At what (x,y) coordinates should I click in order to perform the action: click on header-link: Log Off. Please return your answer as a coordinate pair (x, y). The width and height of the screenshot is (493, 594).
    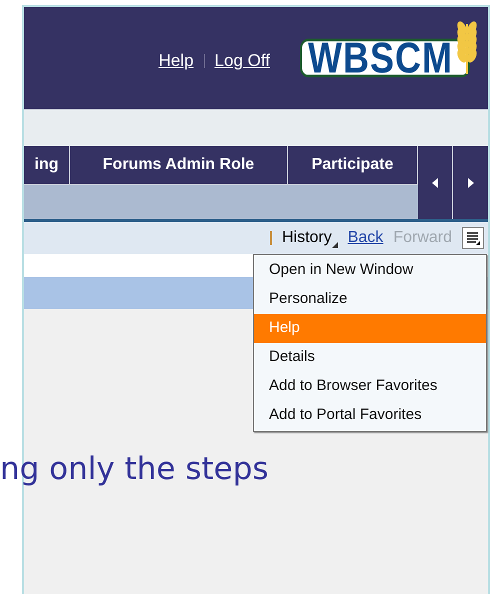
    Looking at the image, I should click on (242, 61).